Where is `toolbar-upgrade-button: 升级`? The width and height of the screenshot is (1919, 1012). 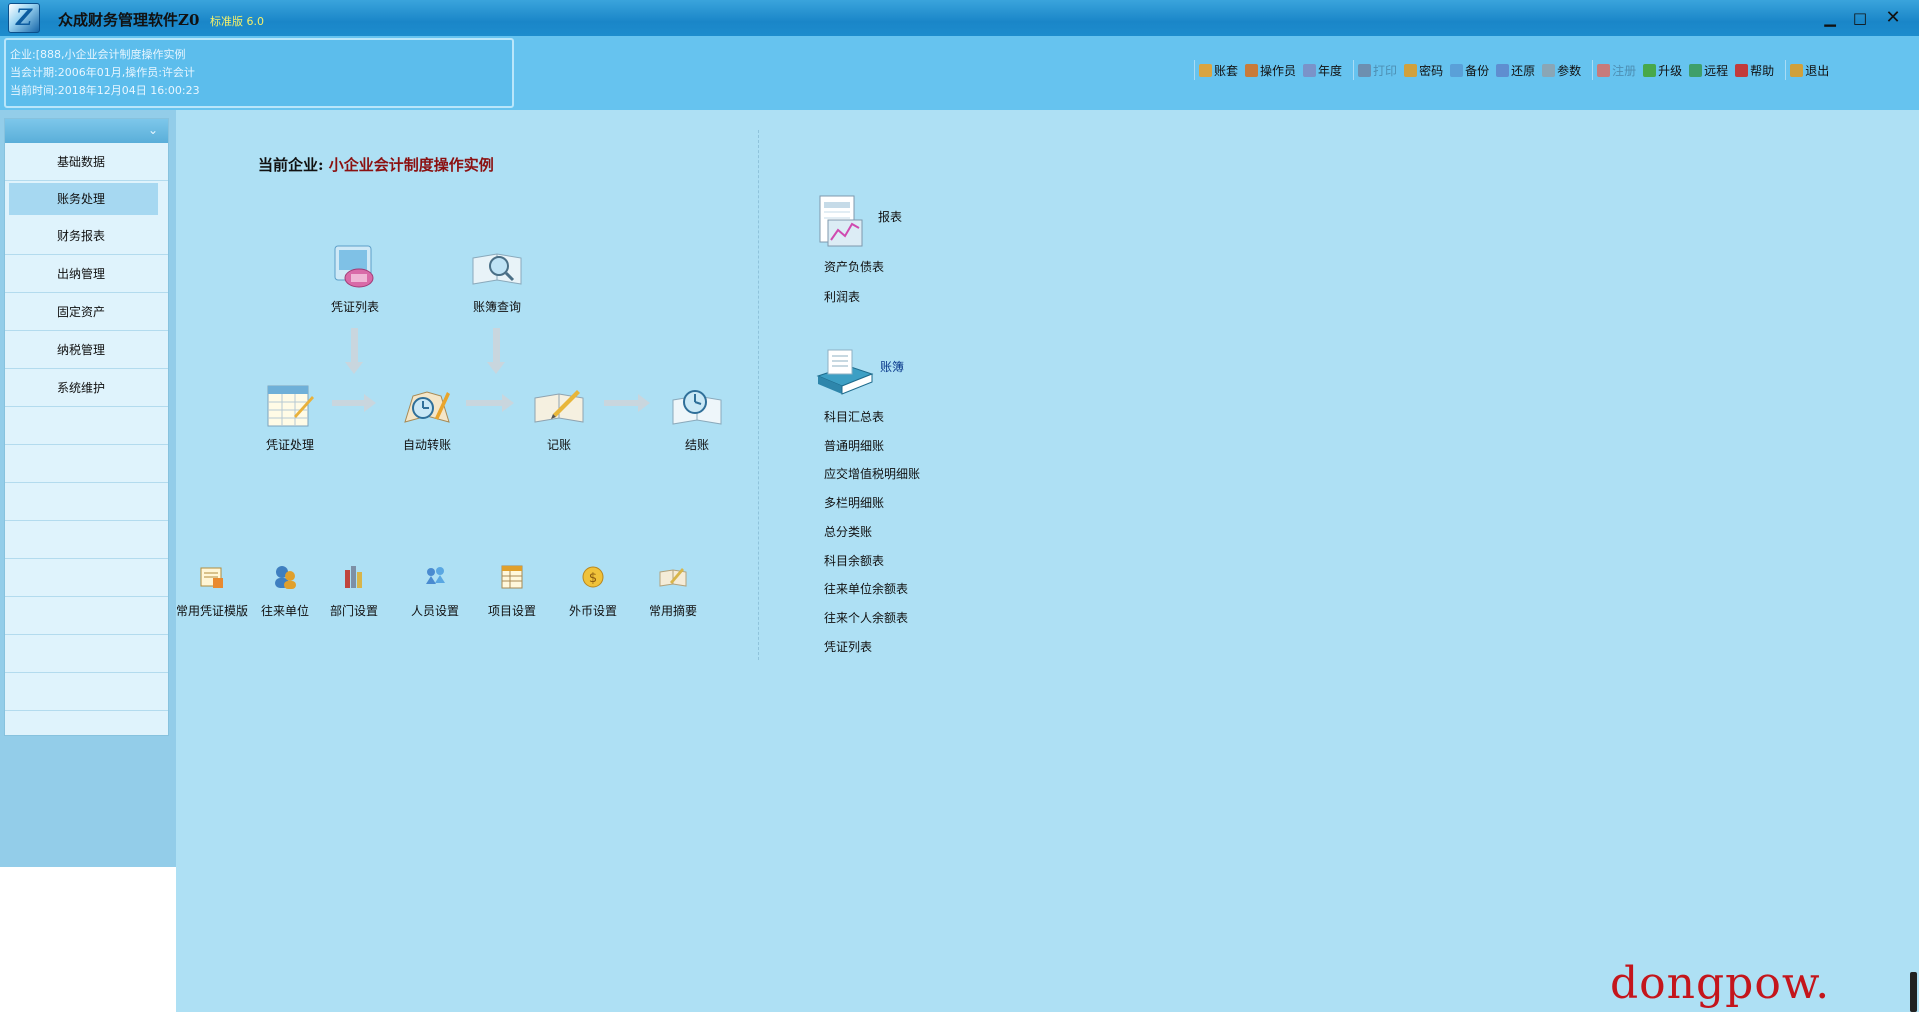
toolbar-upgrade-button: 升级 is located at coordinates (1662, 70).